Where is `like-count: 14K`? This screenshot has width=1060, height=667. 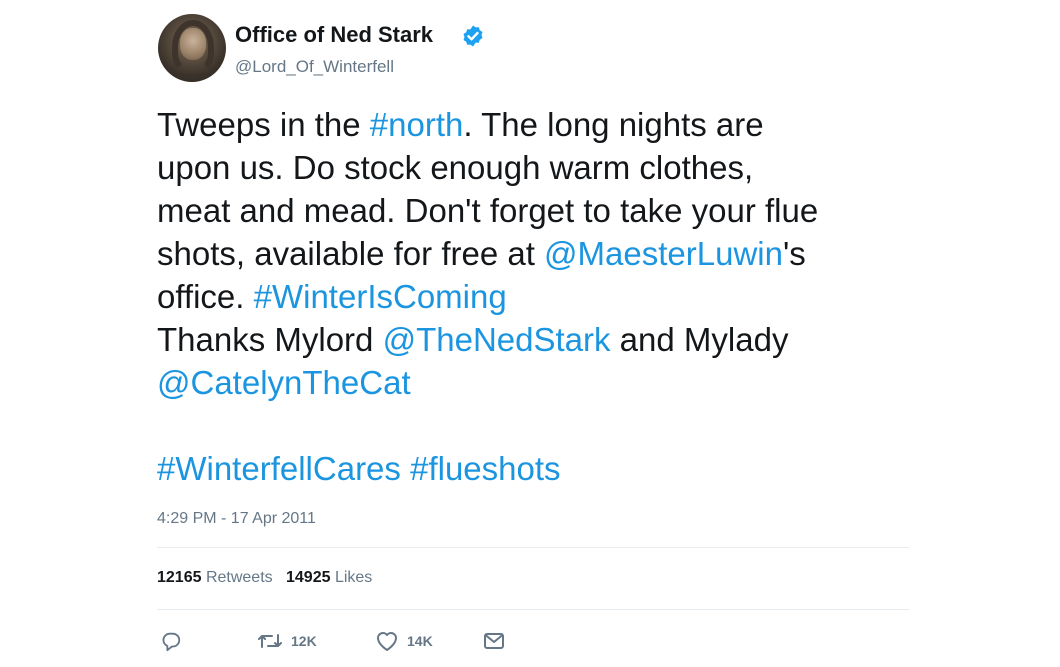
like-count: 14K is located at coordinates (420, 641).